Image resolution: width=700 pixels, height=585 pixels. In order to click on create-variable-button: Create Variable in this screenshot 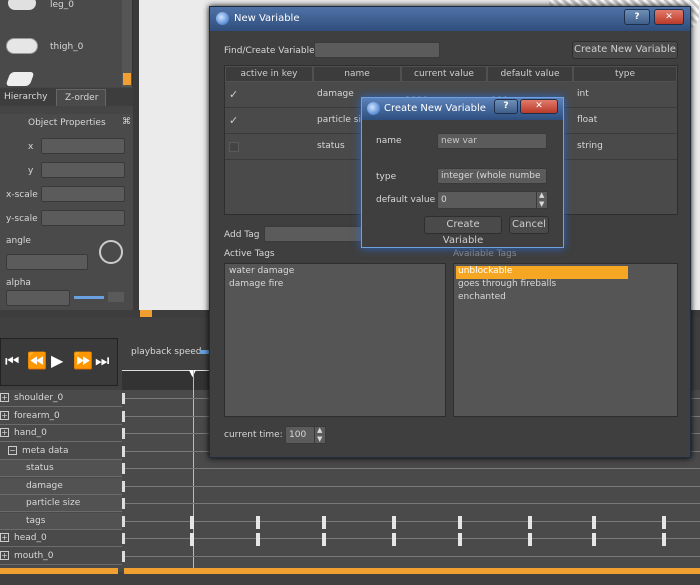, I will do `click(463, 231)`.